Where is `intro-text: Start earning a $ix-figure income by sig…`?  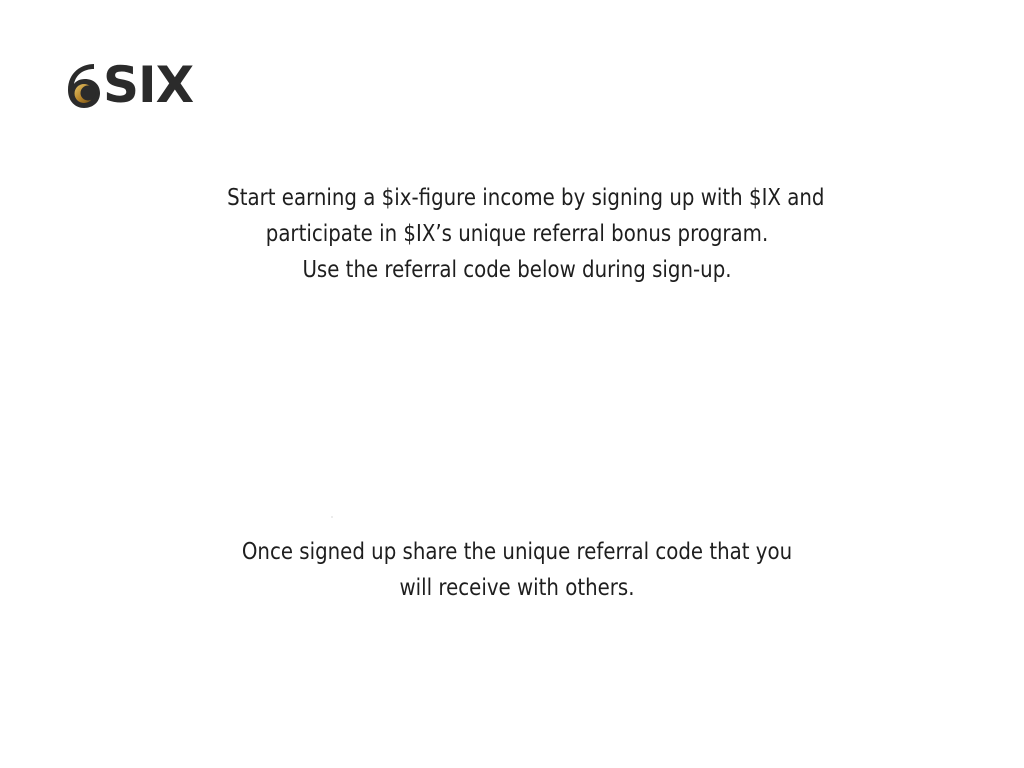 intro-text: Start earning a $ix-figure income by sig… is located at coordinates (526, 234).